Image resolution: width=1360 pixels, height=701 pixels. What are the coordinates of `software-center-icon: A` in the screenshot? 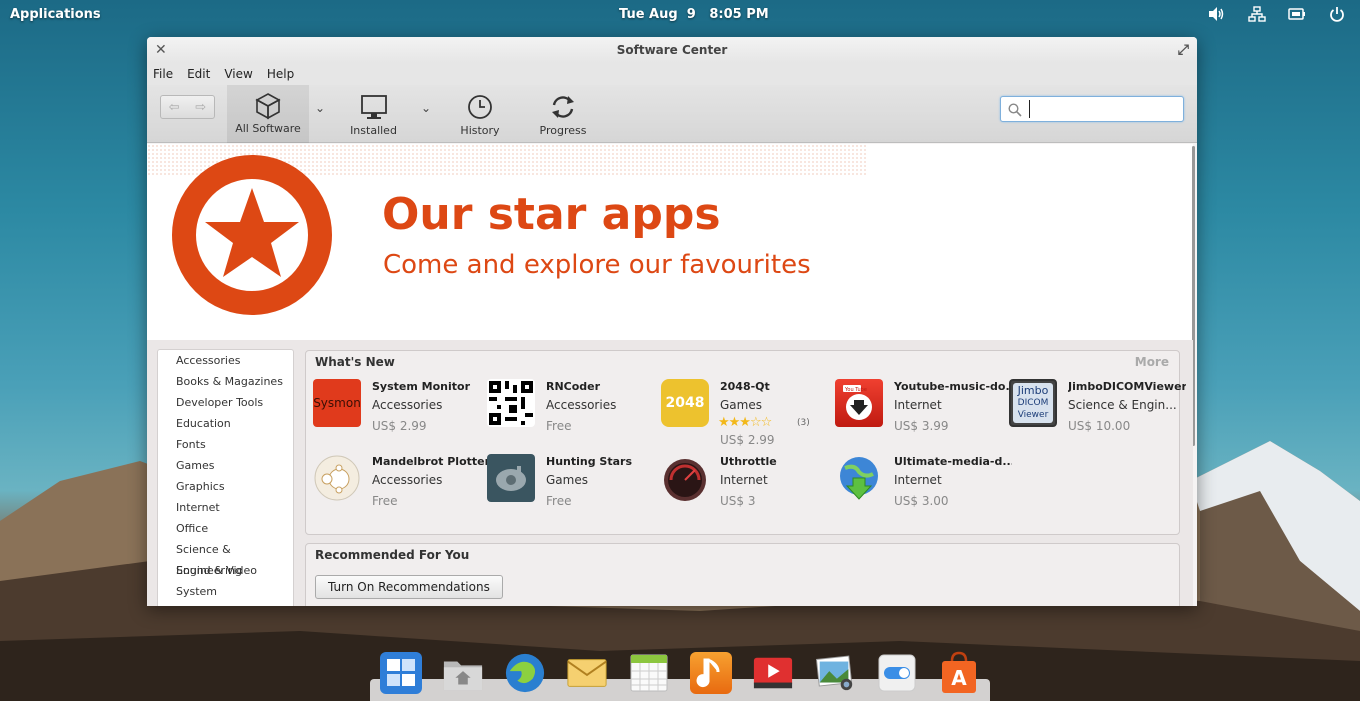 It's located at (959, 672).